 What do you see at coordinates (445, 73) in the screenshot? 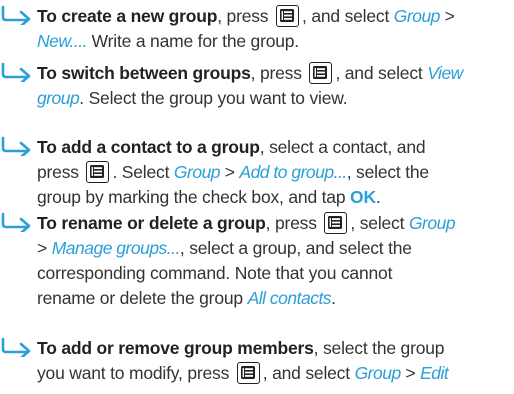
I see `menu-command: View` at bounding box center [445, 73].